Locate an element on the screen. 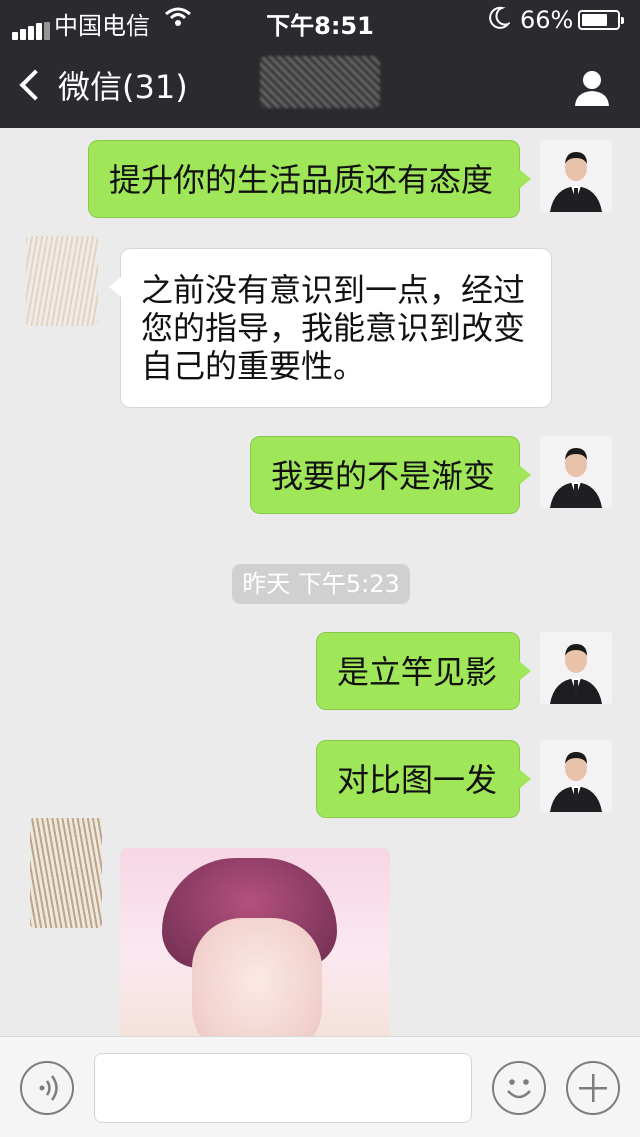 Image resolution: width=640 pixels, height=1137 pixels. more-button is located at coordinates (593, 1088).